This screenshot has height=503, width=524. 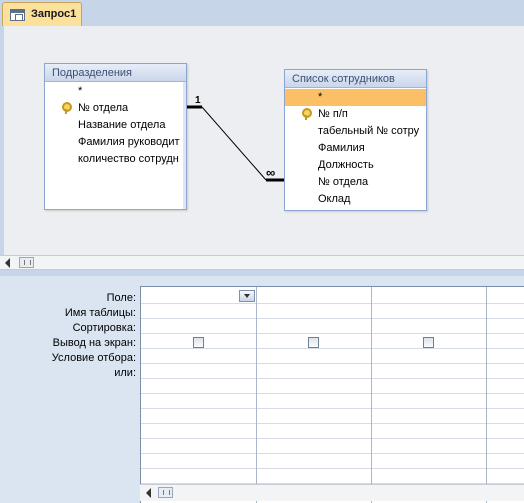 I want to click on field-label: табельный № сотру, so click(x=369, y=131).